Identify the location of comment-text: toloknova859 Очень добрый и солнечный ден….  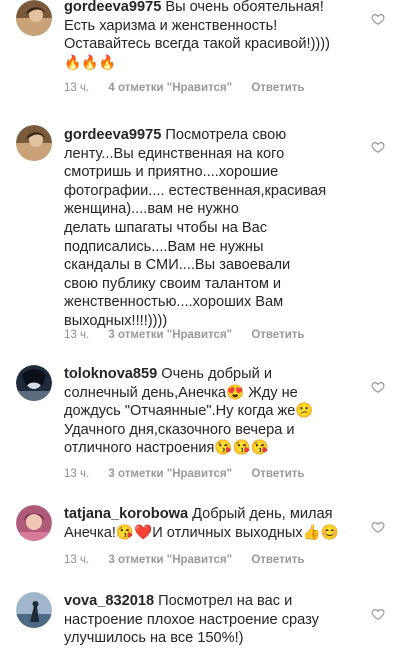
(214, 411).